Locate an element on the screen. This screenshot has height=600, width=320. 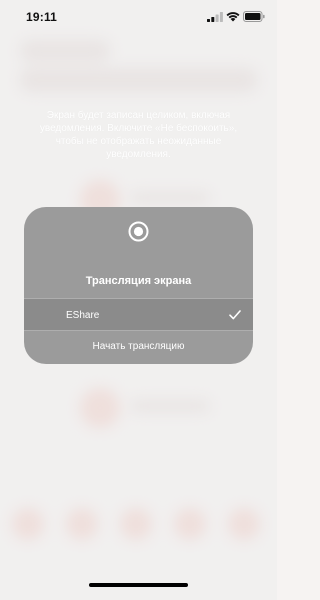
signal-icon is located at coordinates (215, 17).